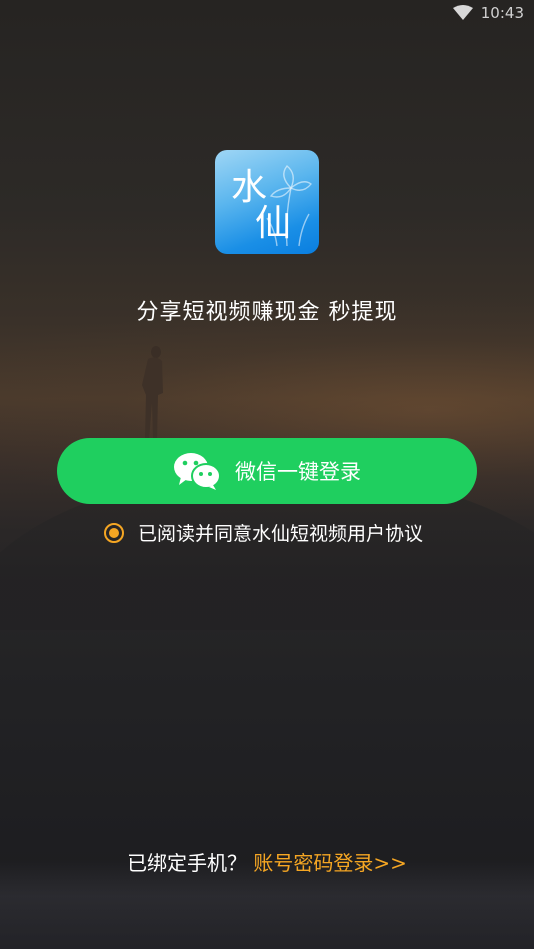  I want to click on wechat-icon, so click(197, 471).